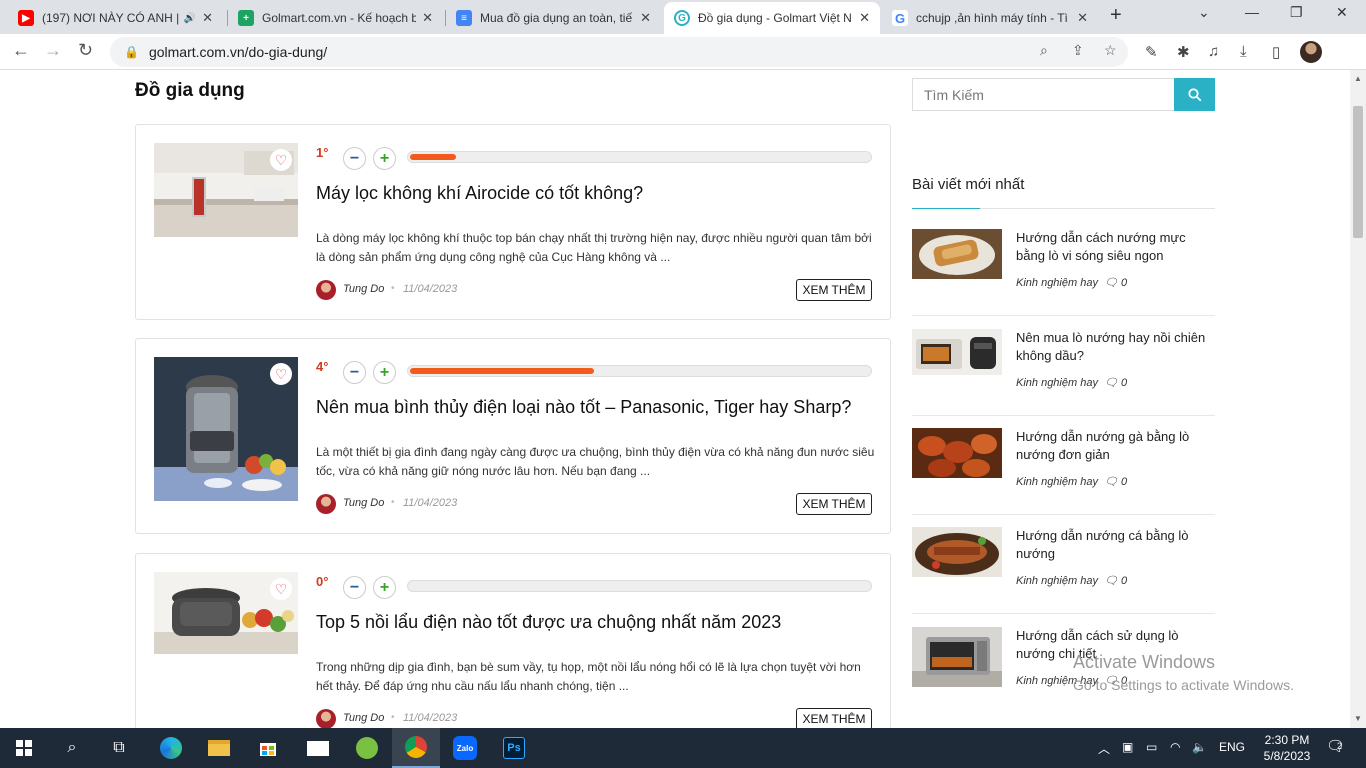 This screenshot has height=768, width=1366. What do you see at coordinates (1078, 50) in the screenshot?
I see `share-icon: ⇪` at bounding box center [1078, 50].